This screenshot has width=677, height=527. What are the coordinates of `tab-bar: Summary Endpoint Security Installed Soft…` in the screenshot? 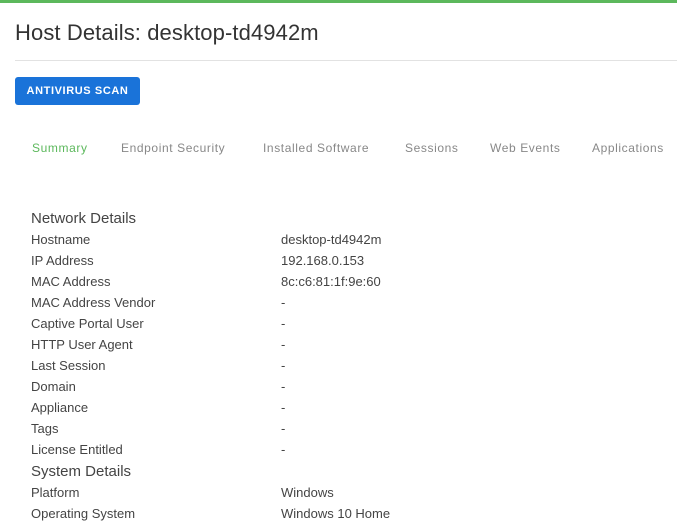 It's located at (338, 150).